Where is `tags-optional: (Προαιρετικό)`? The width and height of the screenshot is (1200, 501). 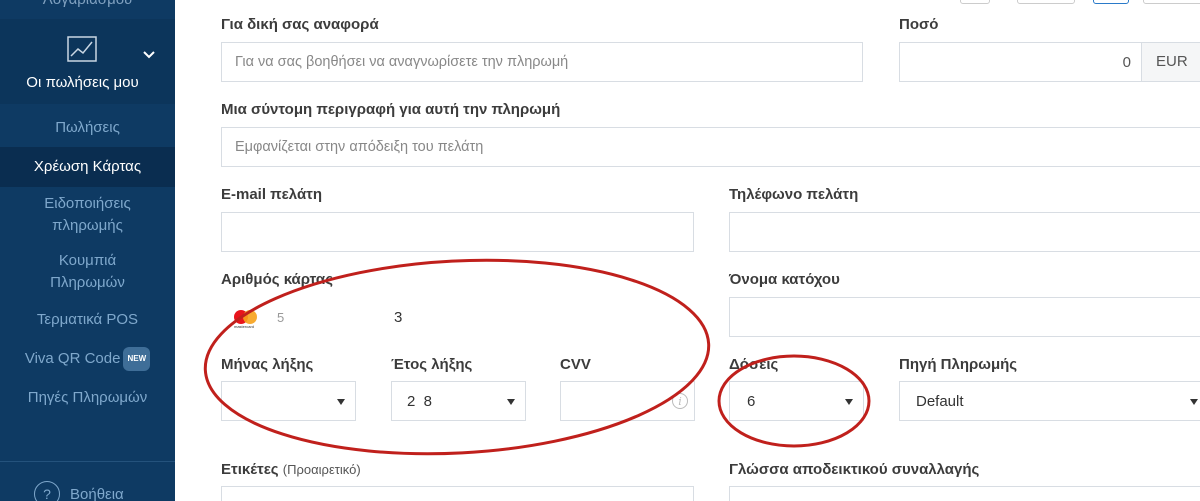 tags-optional: (Προαιρετικό) is located at coordinates (321, 469).